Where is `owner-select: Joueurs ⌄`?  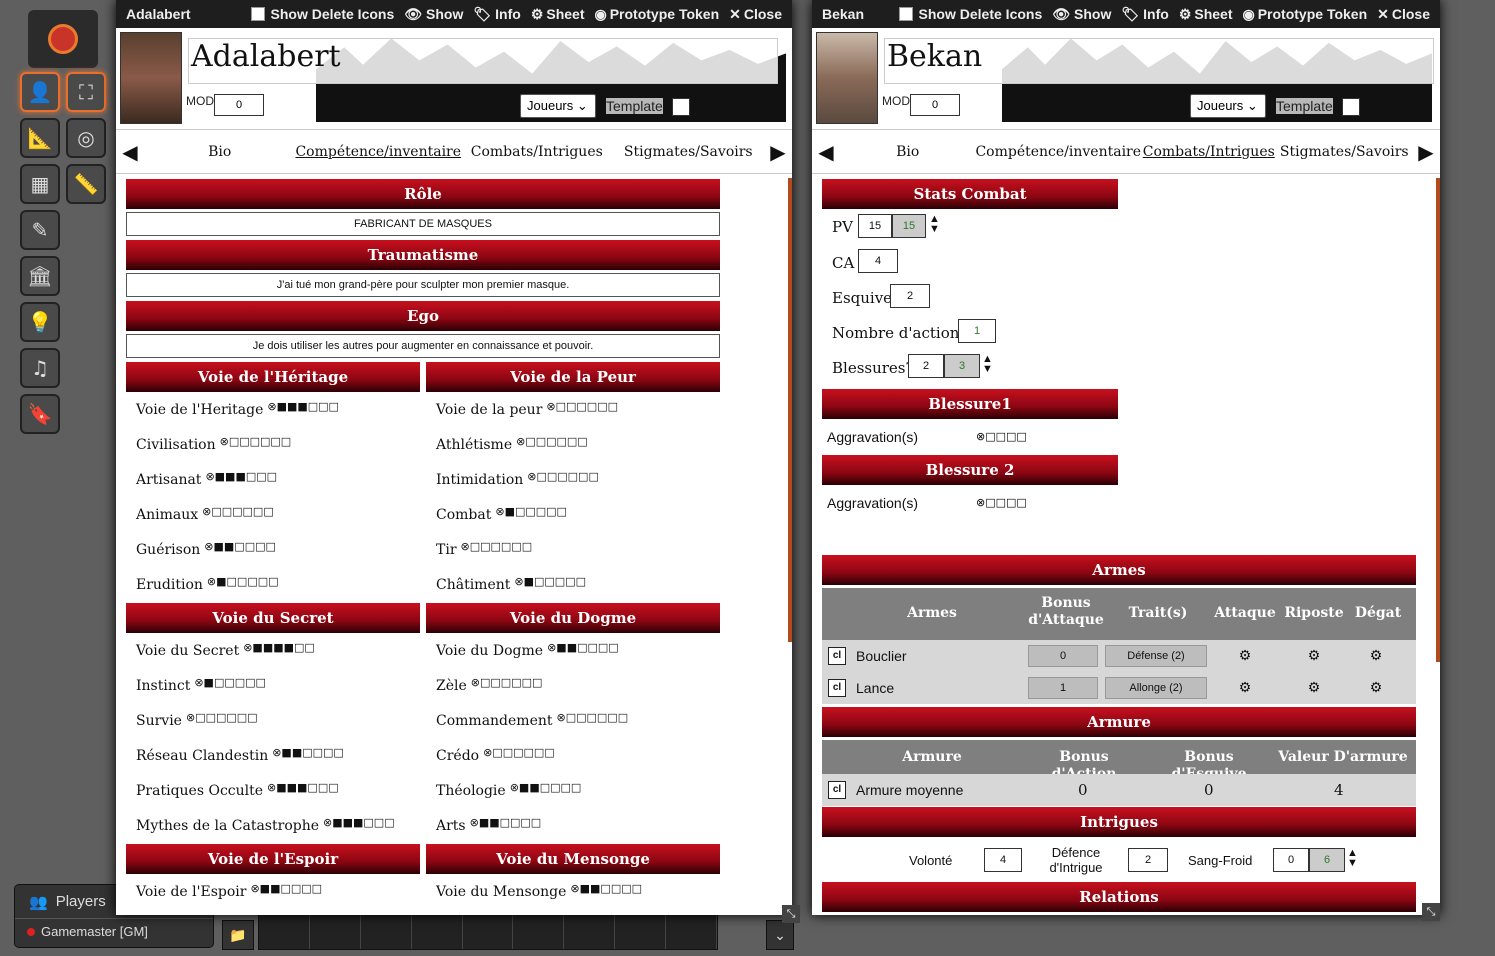 owner-select: Joueurs ⌄ is located at coordinates (1228, 106).